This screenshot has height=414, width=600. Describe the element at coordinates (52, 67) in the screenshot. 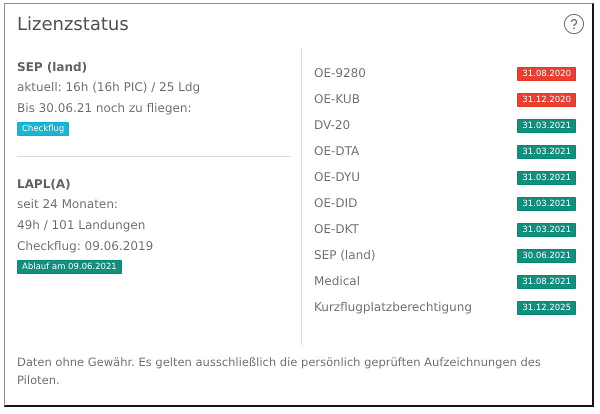

I see `license-name: SEP (land)` at that location.